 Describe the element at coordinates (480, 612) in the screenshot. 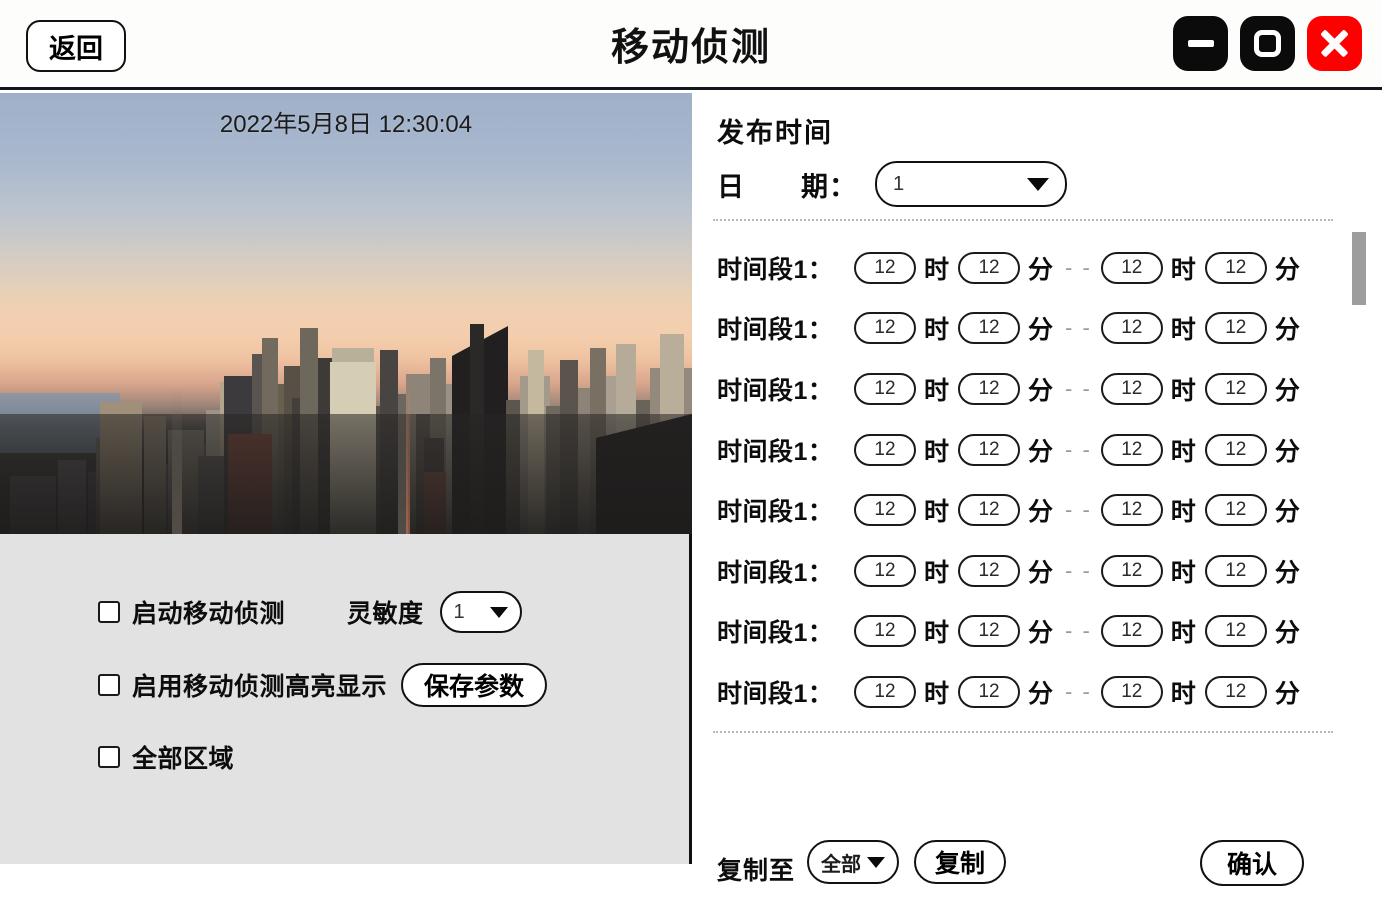

I see `sensitivity-select: 1` at that location.